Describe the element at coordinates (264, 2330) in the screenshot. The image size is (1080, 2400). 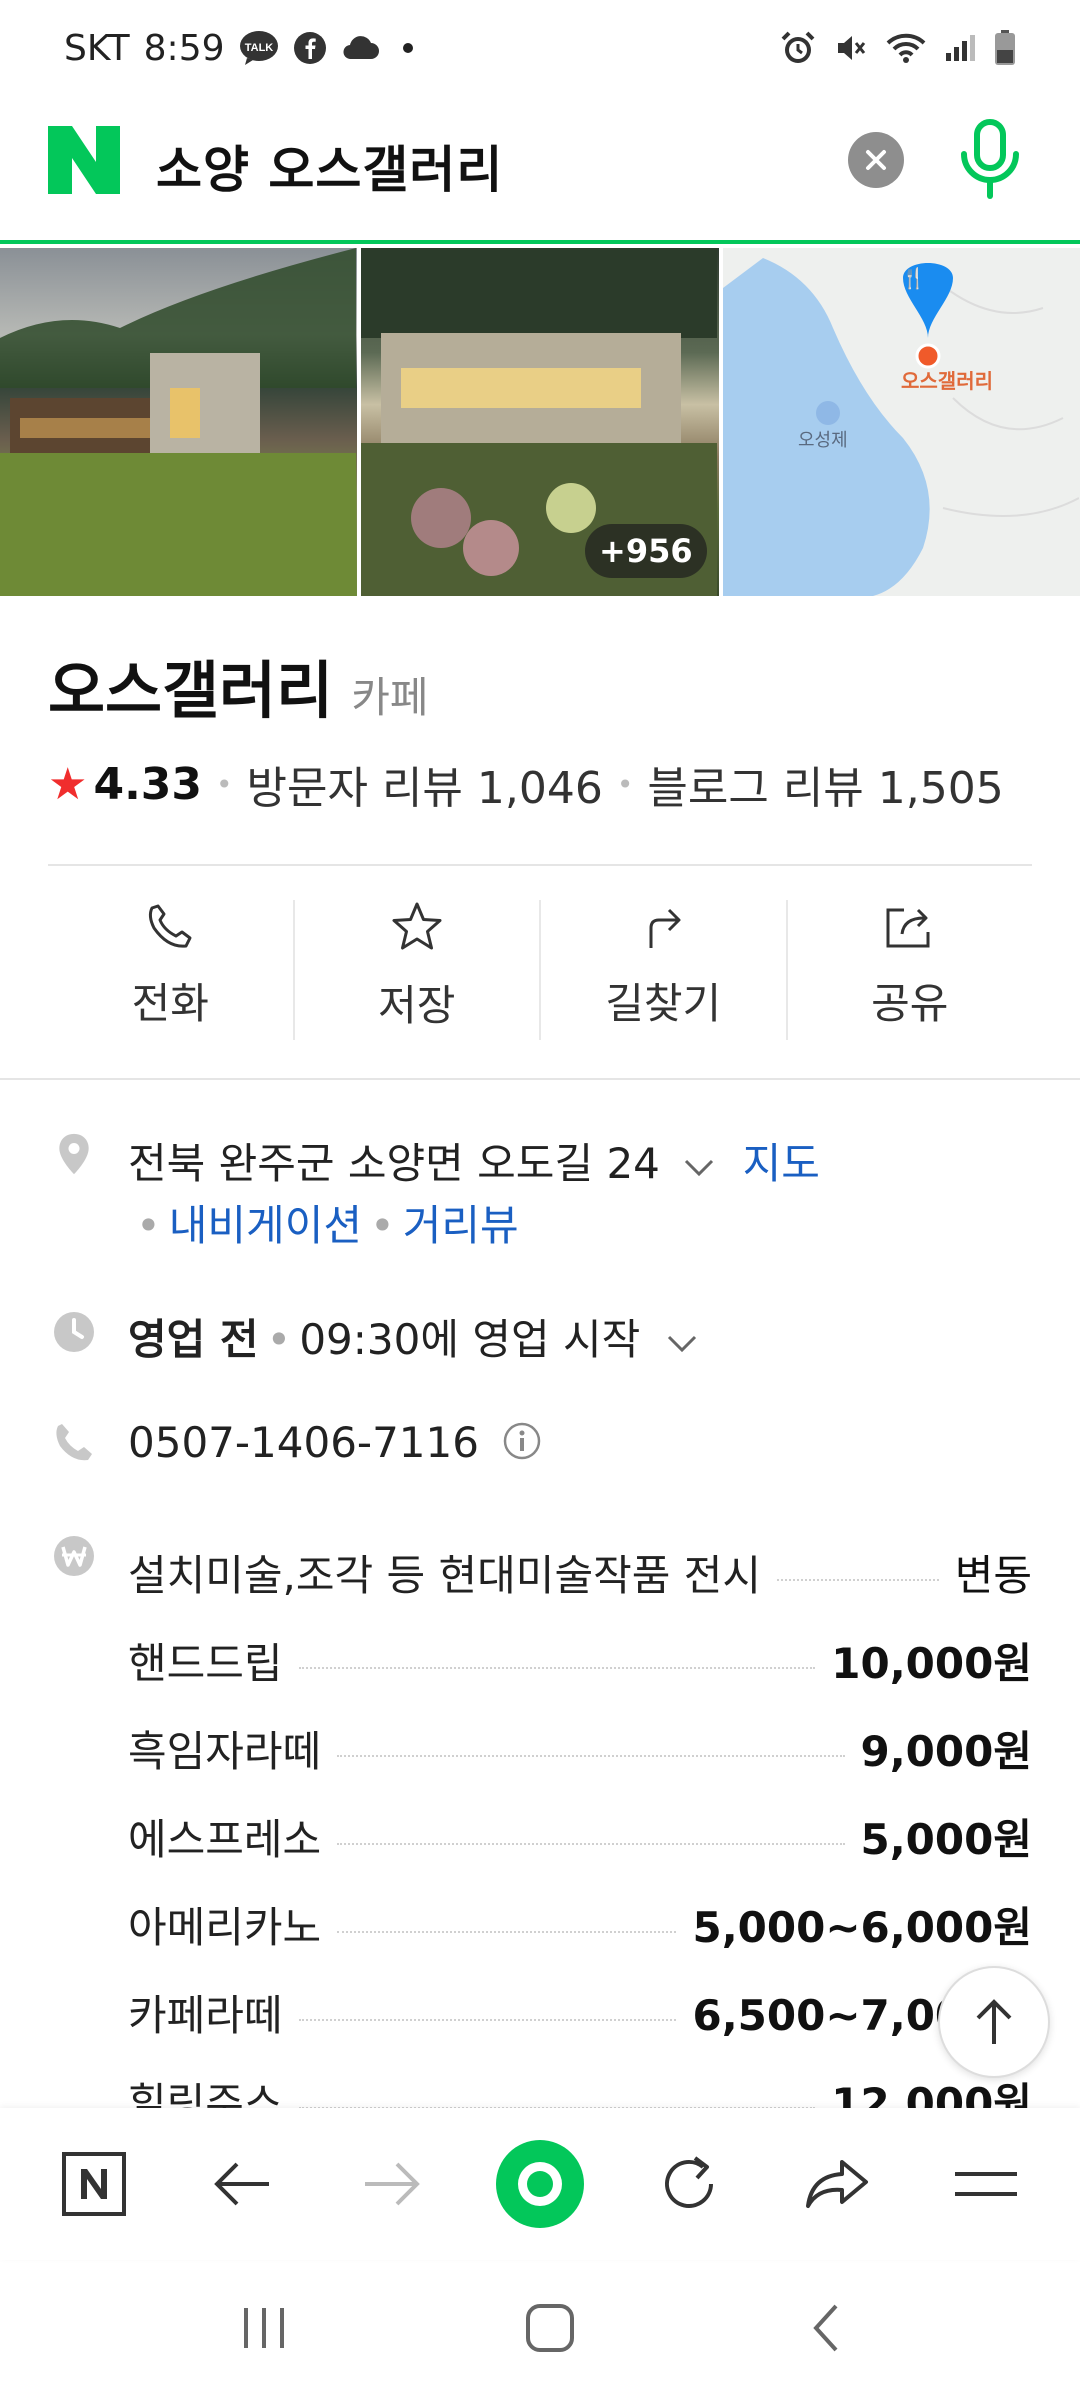
I see `recent-apps-button` at that location.